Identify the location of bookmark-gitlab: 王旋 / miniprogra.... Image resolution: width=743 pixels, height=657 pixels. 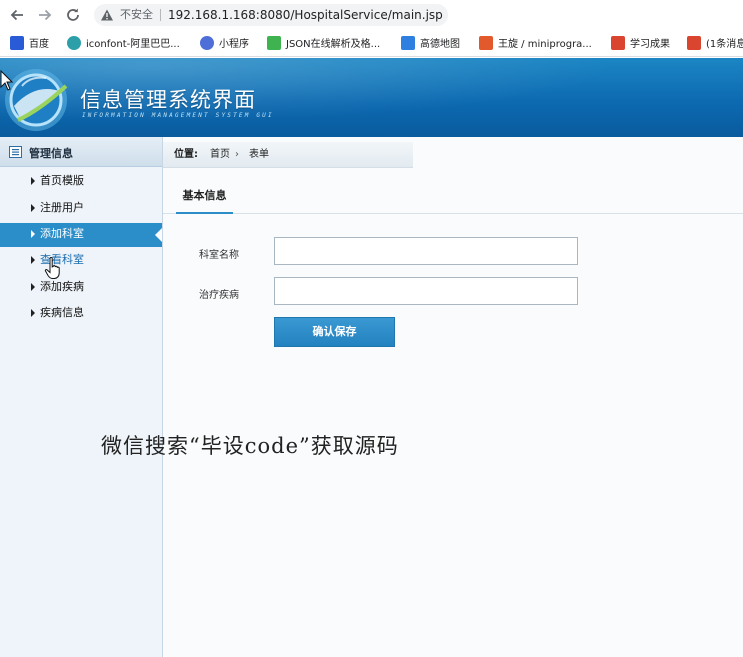
(535, 44).